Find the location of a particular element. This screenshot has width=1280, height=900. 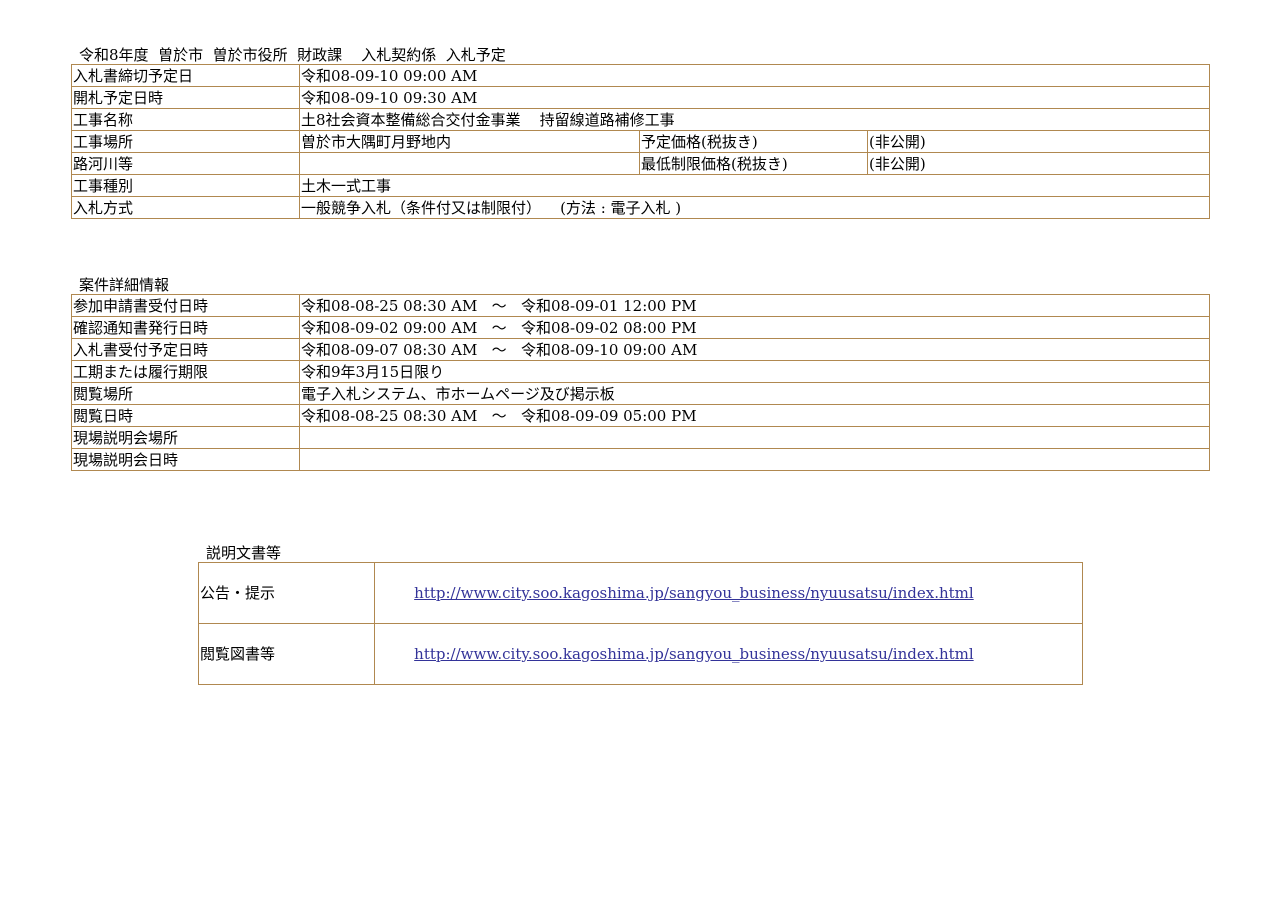

road-value is located at coordinates (469, 163).